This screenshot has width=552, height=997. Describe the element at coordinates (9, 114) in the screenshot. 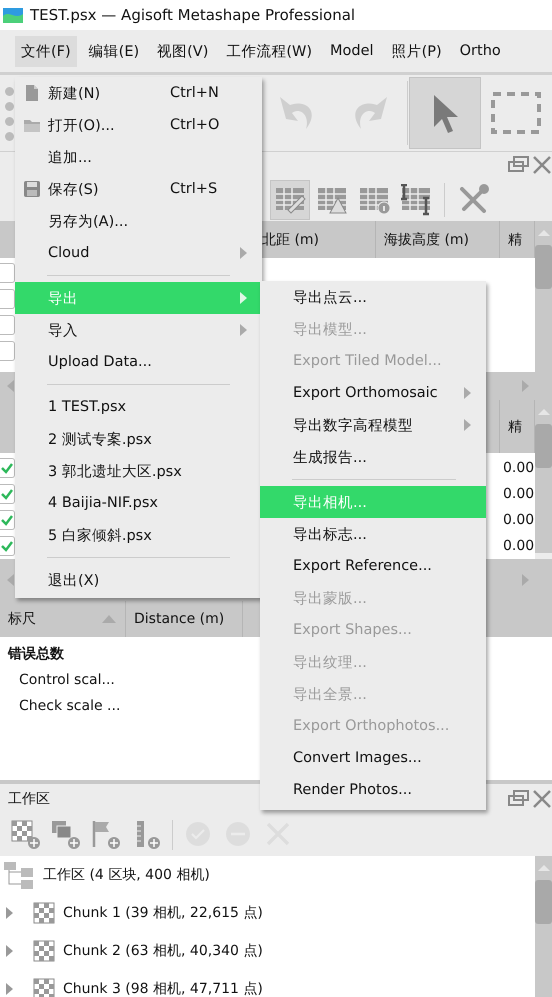

I see `grip-icon` at that location.